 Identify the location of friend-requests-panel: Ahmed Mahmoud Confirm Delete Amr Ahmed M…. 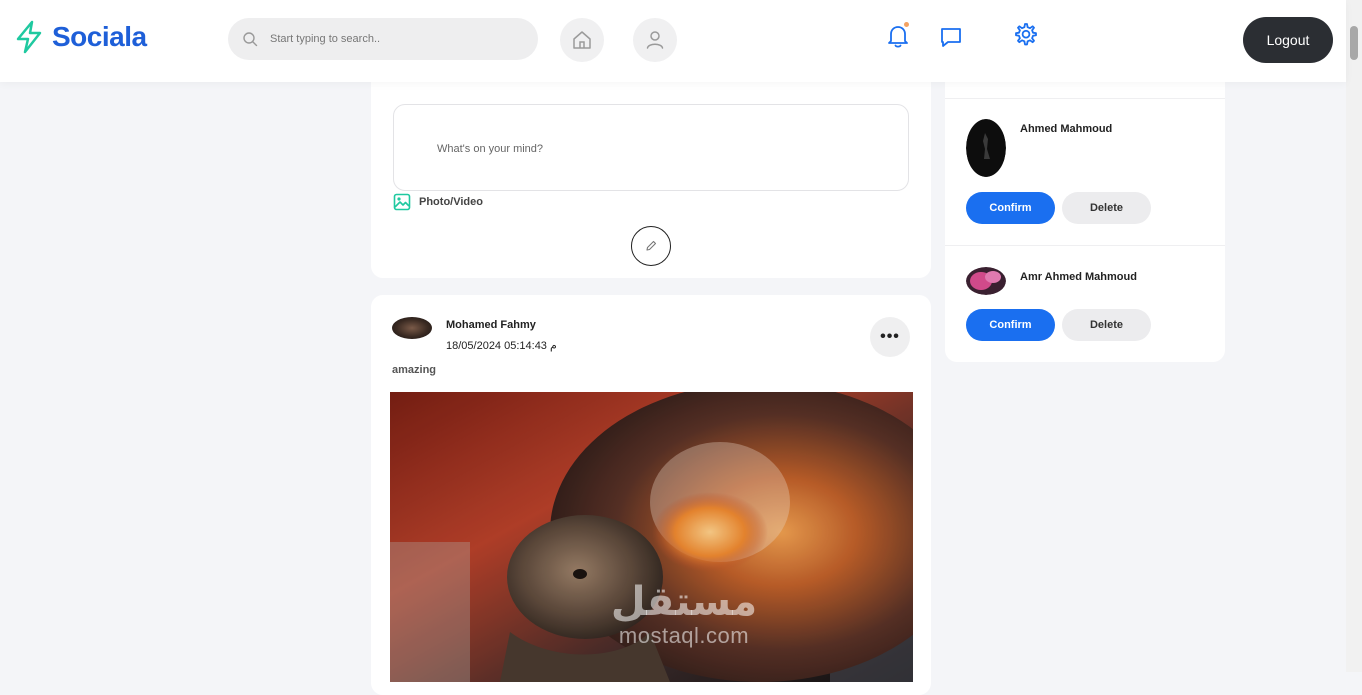
(1085, 222).